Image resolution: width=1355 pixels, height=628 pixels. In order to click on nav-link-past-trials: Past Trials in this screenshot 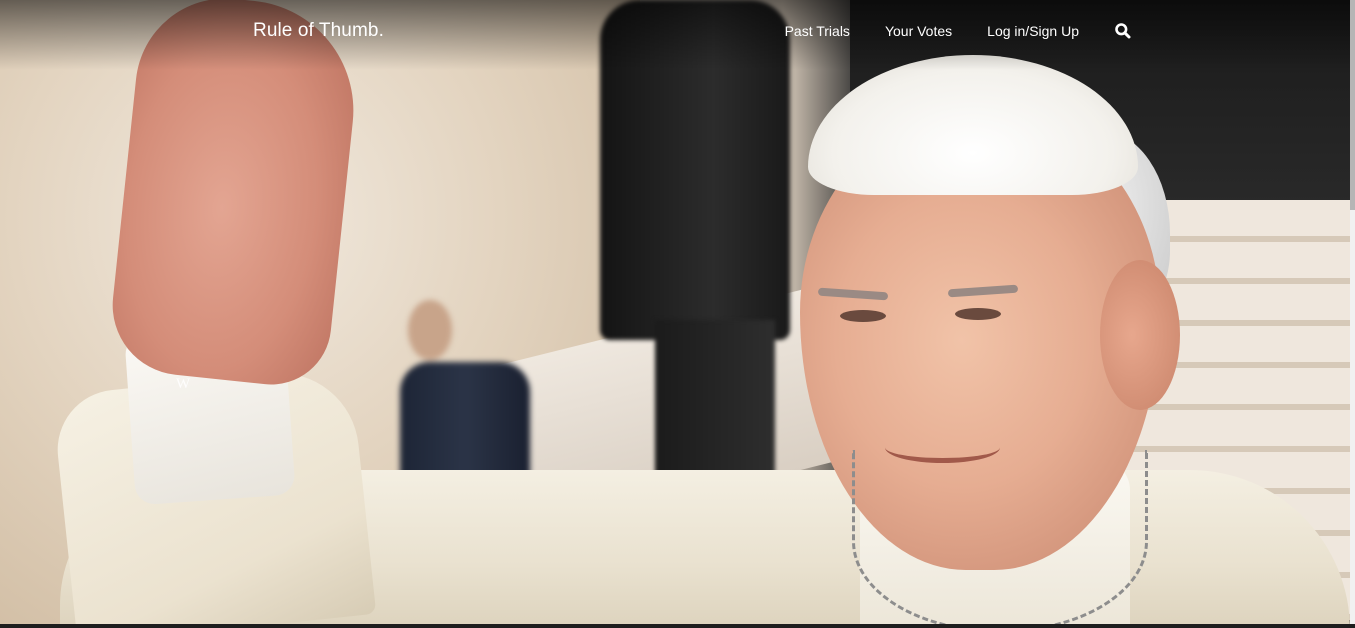, I will do `click(817, 31)`.